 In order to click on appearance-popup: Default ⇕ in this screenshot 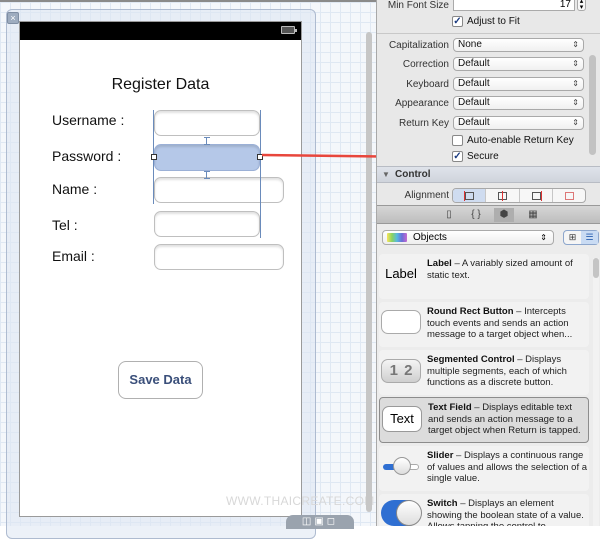, I will do `click(518, 103)`.